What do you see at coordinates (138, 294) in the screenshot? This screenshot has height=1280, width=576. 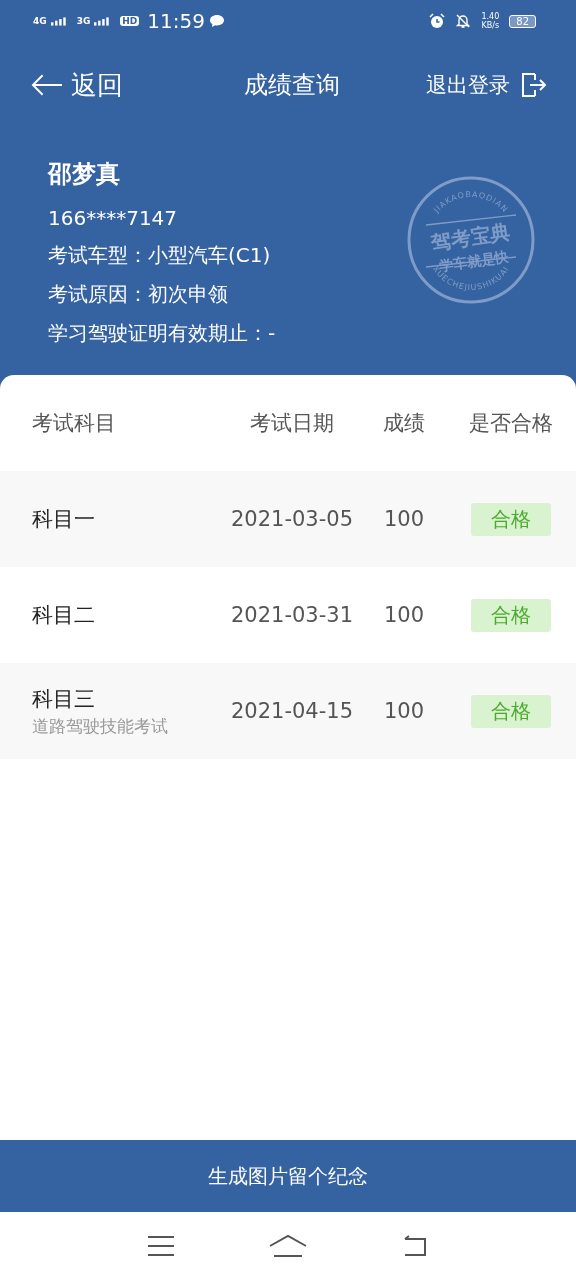 I see `info-line: 考试原因：初次申领` at bounding box center [138, 294].